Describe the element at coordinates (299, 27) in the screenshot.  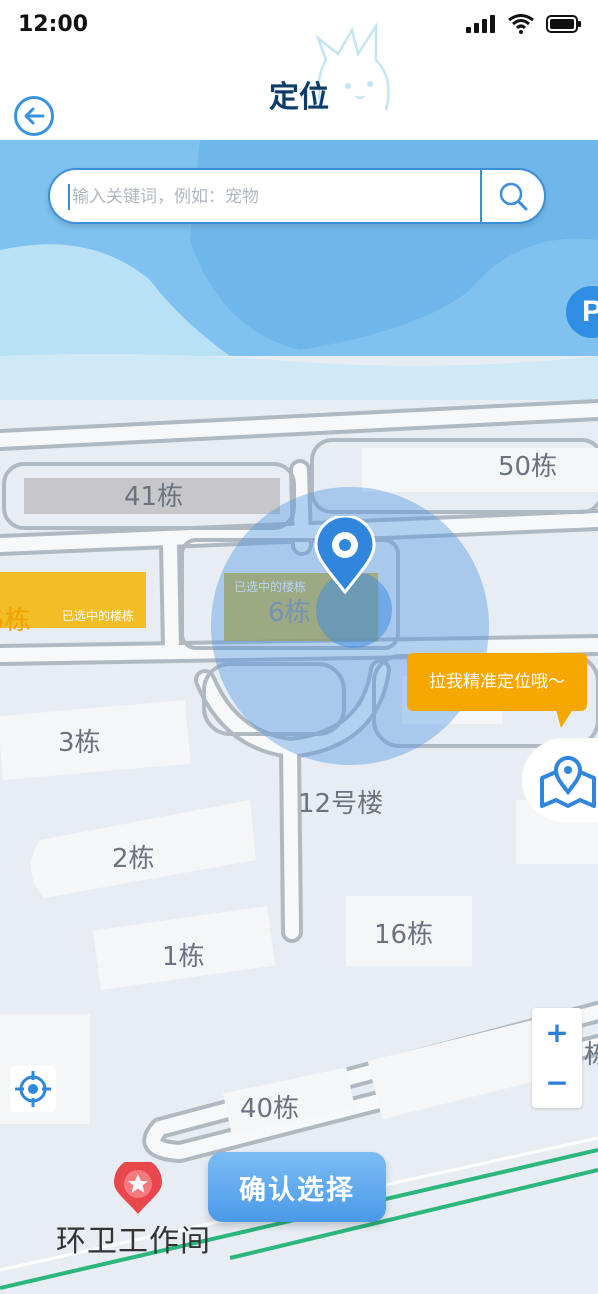
I see `status-bar: 12:00` at that location.